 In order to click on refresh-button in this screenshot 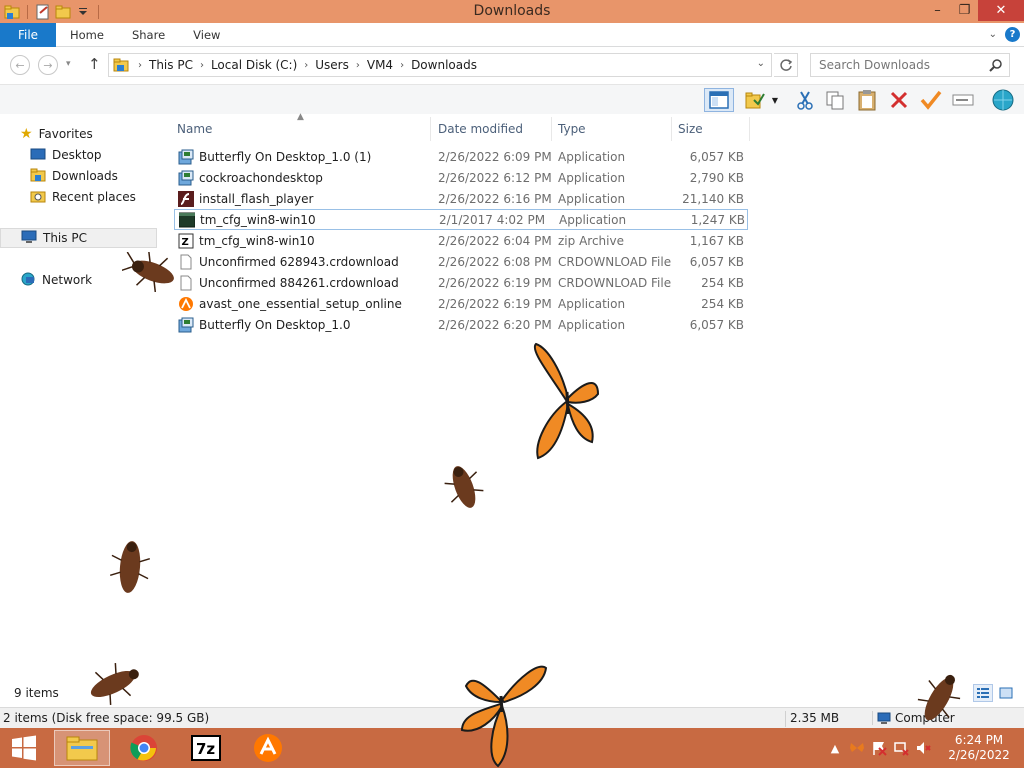, I will do `click(786, 65)`.